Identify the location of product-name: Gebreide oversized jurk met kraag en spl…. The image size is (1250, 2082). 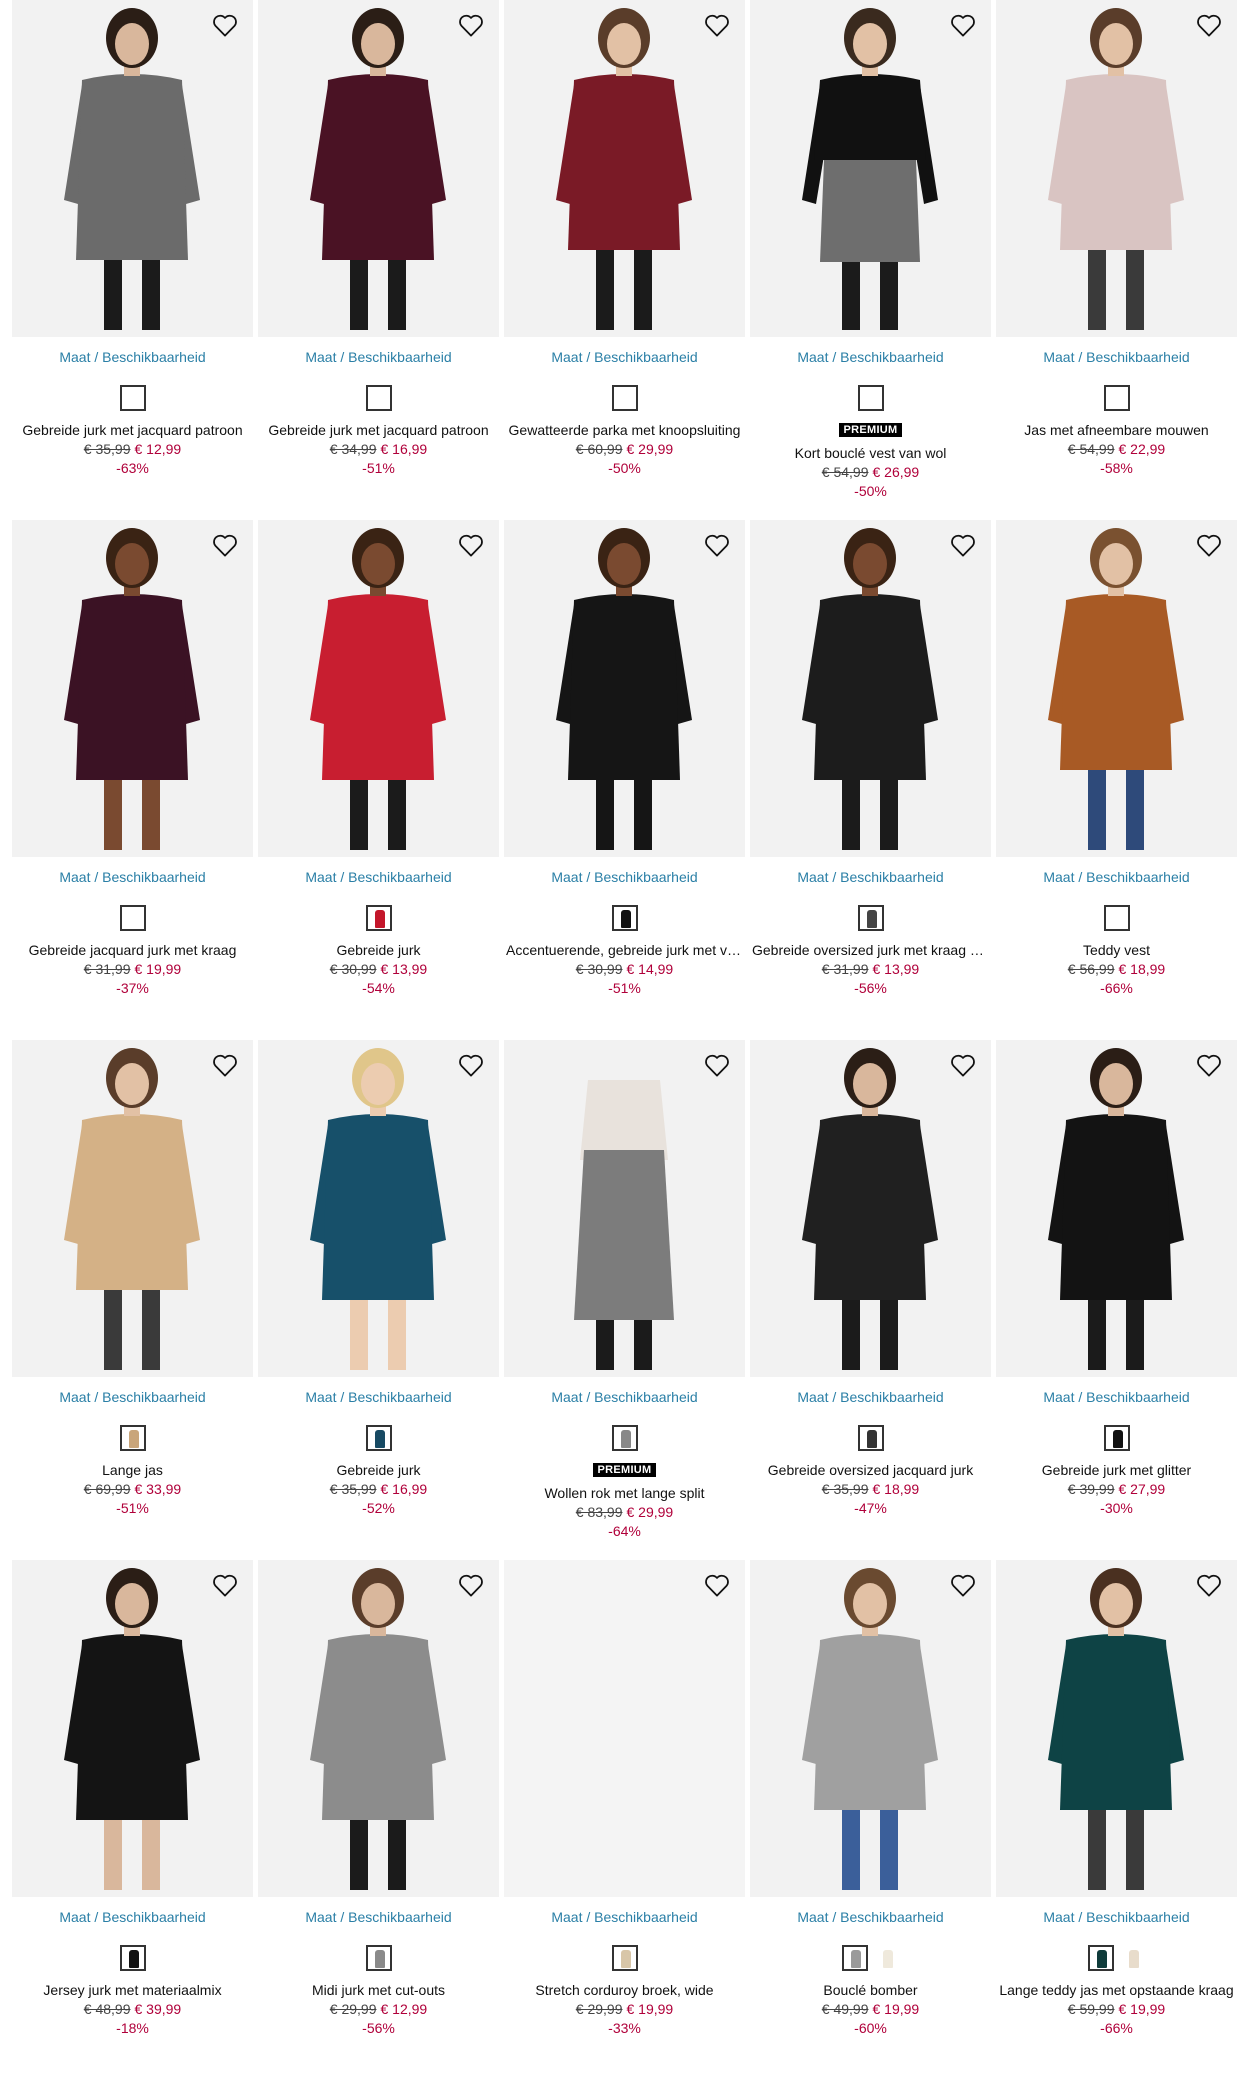
(870, 950).